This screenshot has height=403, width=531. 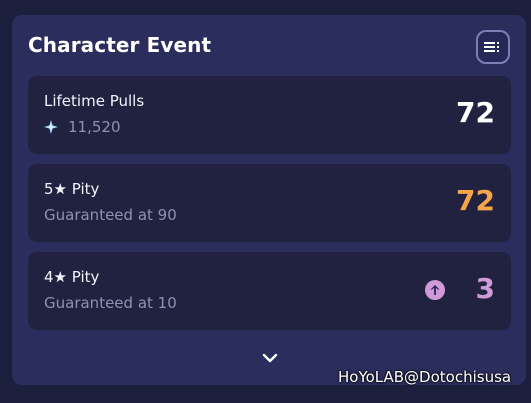 What do you see at coordinates (94, 101) in the screenshot?
I see `card-label: Lifetime Pulls` at bounding box center [94, 101].